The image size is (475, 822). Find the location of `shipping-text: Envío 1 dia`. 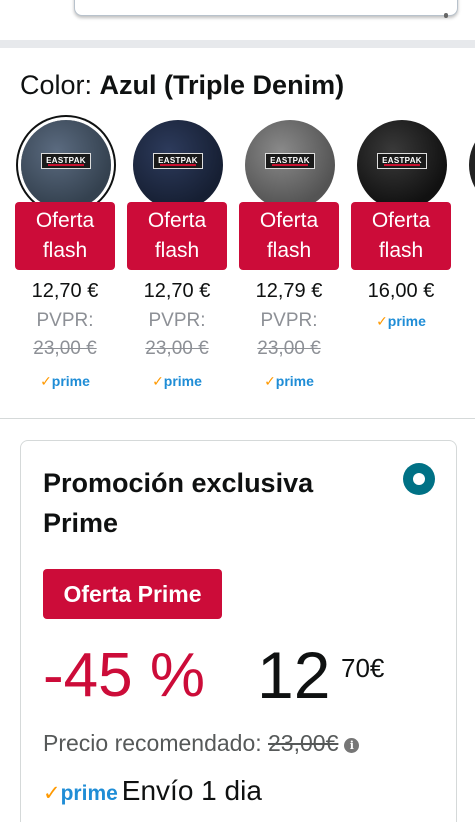

shipping-text: Envío 1 dia is located at coordinates (191, 790).